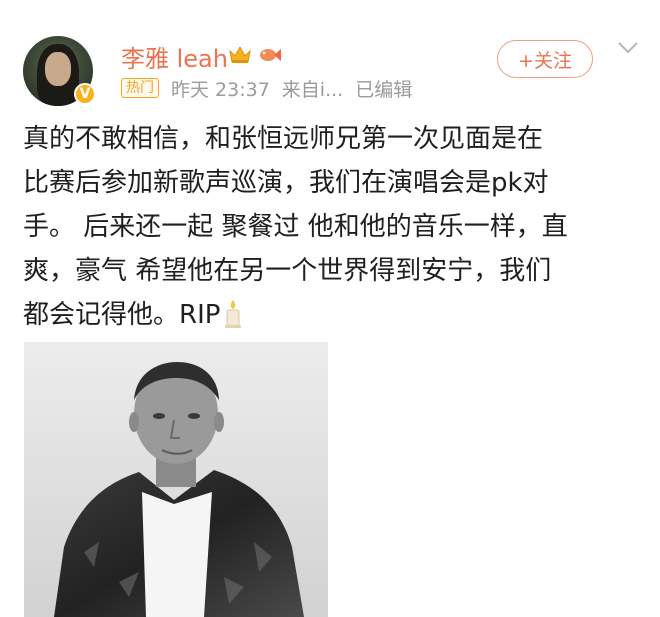 The width and height of the screenshot is (660, 617). I want to click on avatar-face, so click(58, 69).